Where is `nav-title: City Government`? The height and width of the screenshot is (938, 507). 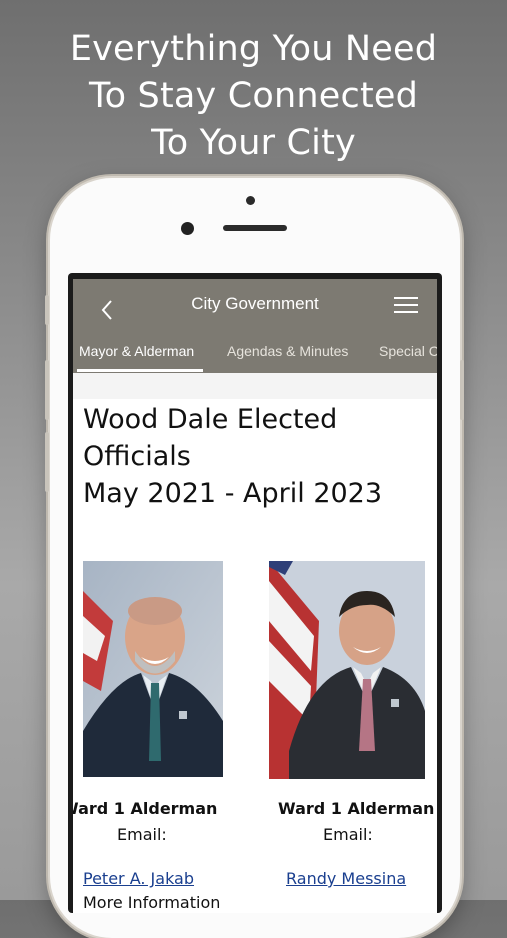
nav-title: City Government is located at coordinates (255, 303).